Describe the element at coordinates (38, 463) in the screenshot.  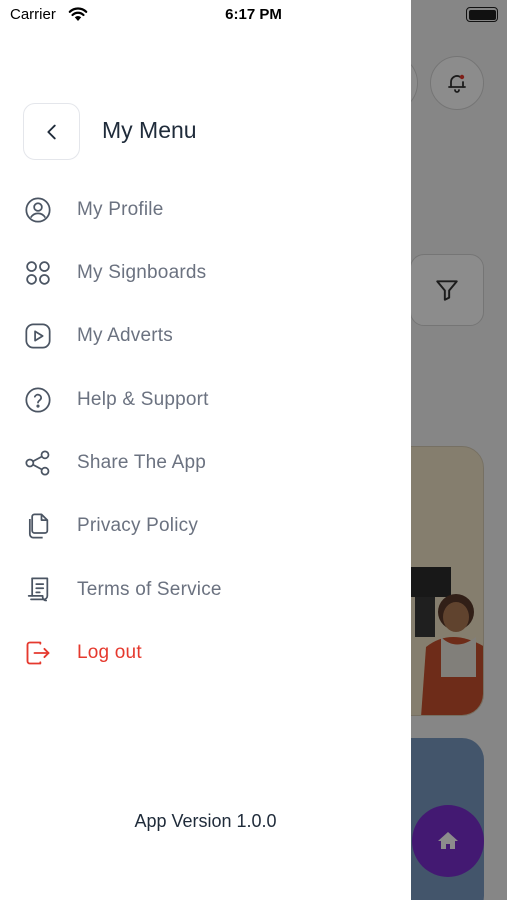
I see `share-icon` at that location.